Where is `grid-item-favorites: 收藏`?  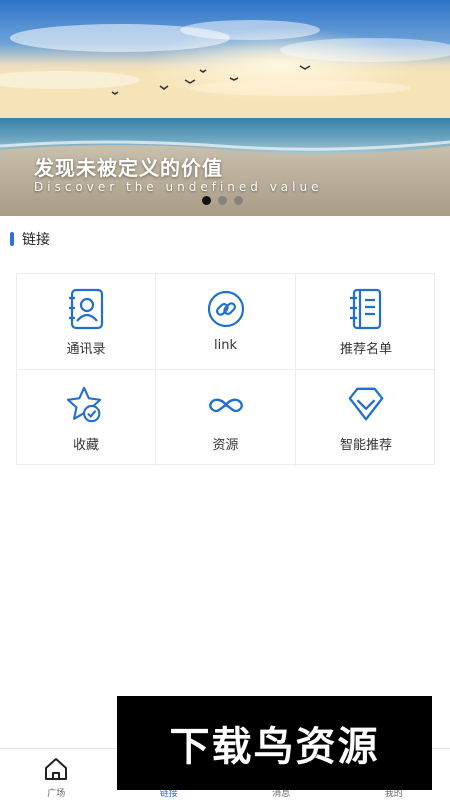 grid-item-favorites: 收藏 is located at coordinates (86, 418).